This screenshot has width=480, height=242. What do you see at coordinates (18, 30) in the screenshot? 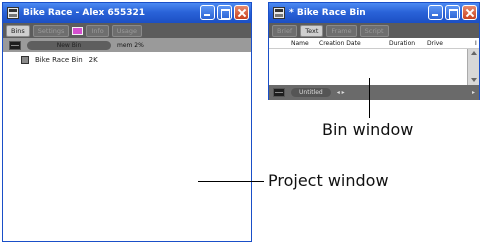
I see `tab-bins: Bins` at bounding box center [18, 30].